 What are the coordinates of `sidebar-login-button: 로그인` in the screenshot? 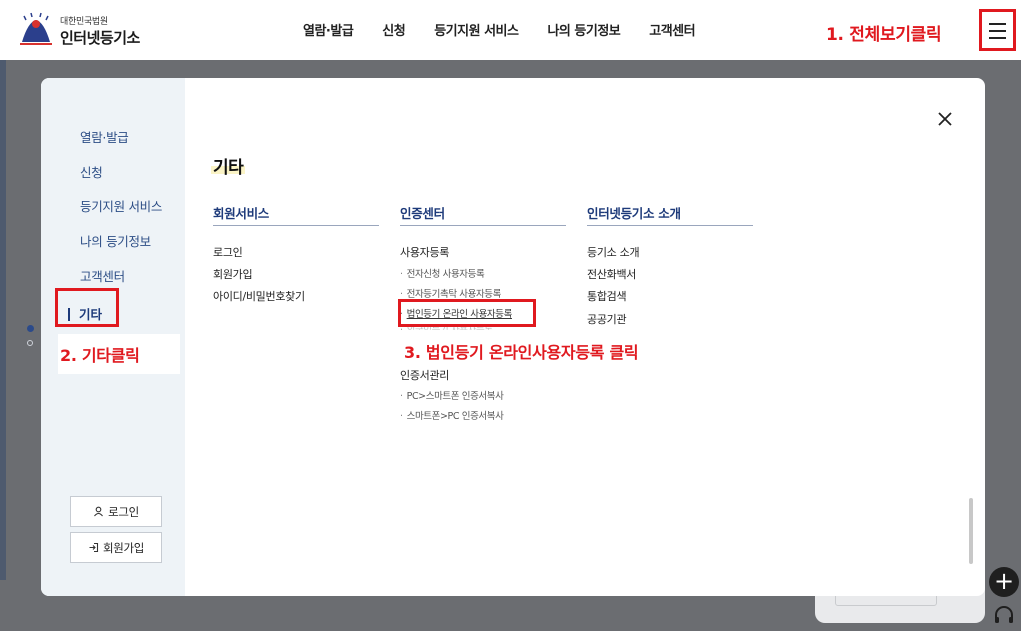 It's located at (116, 511).